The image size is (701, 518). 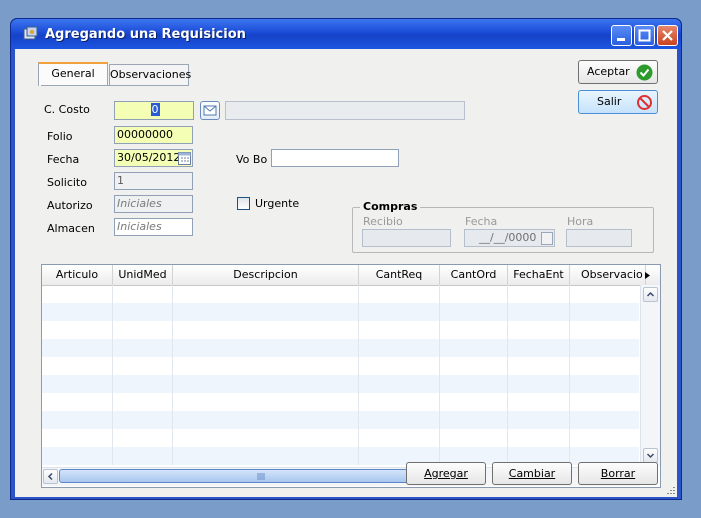 I want to click on col-cantord-header: CantOrd, so click(x=474, y=275).